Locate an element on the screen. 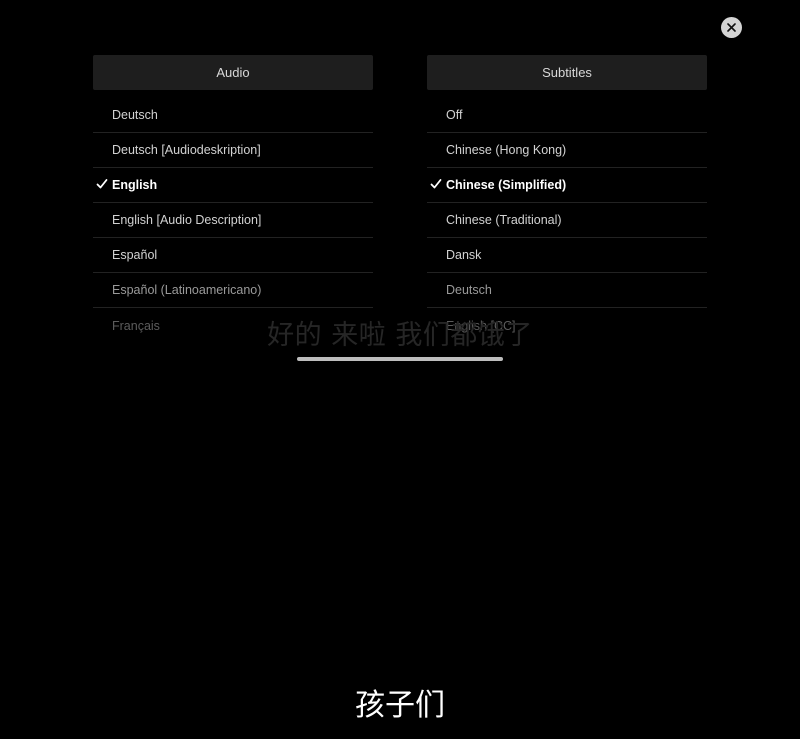 This screenshot has width=800, height=739. subtitle-option-chinese-hong-kong: Chinese (Hong Kong) is located at coordinates (567, 150).